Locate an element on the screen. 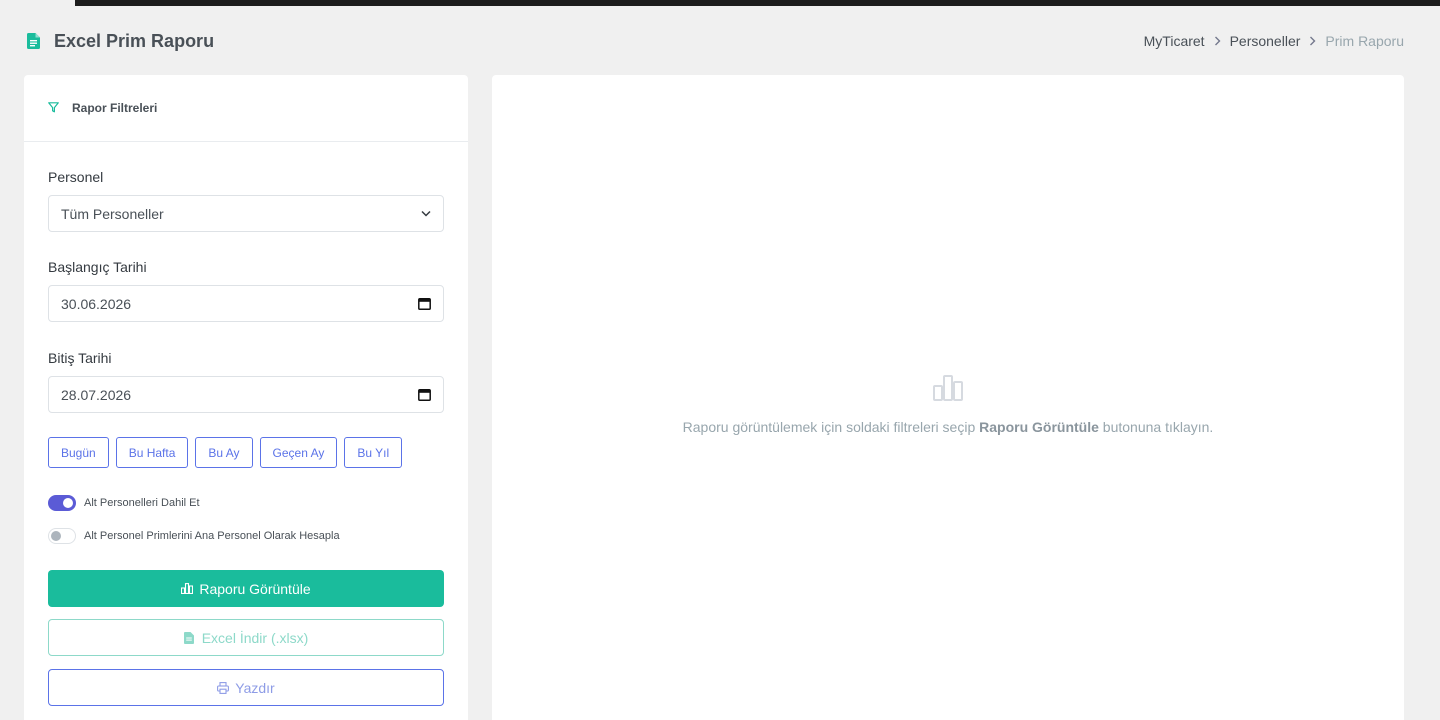 This screenshot has height=720, width=1440. filter-card-header: Rapor Filtreleri is located at coordinates (246, 108).